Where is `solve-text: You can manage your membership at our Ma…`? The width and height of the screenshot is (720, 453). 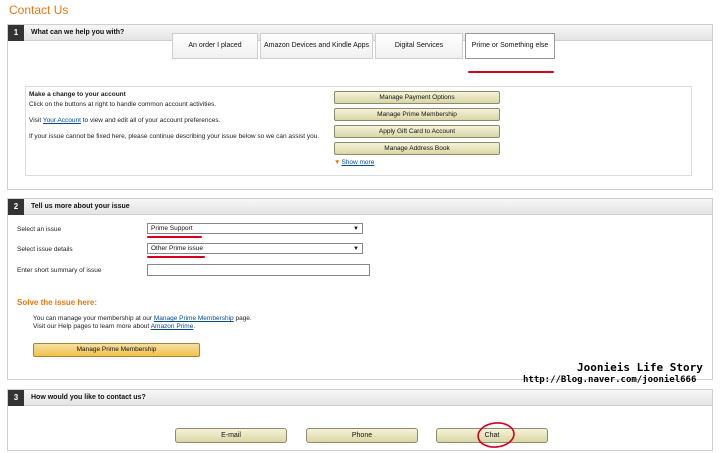 solve-text: You can manage your membership at our Ma… is located at coordinates (142, 318).